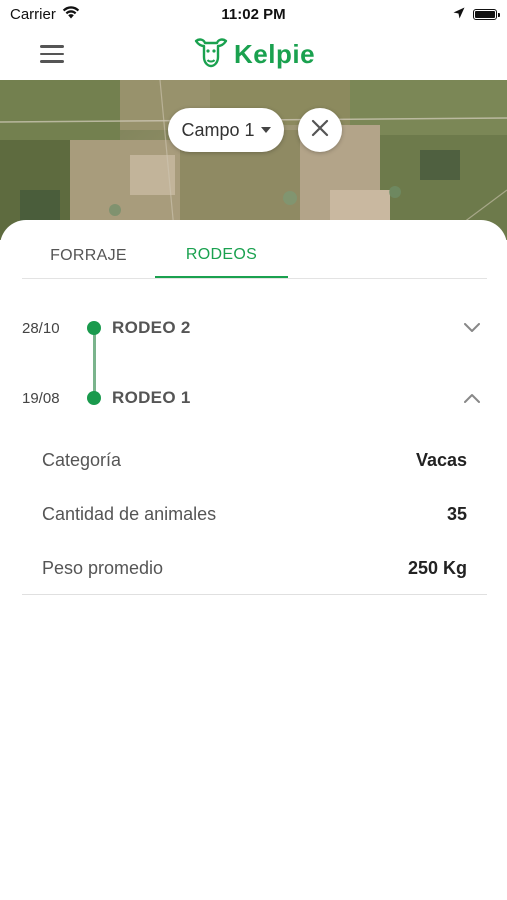 This screenshot has width=507, height=900. Describe the element at coordinates (151, 397) in the screenshot. I see `rodeo-name: RODEO 1` at that location.